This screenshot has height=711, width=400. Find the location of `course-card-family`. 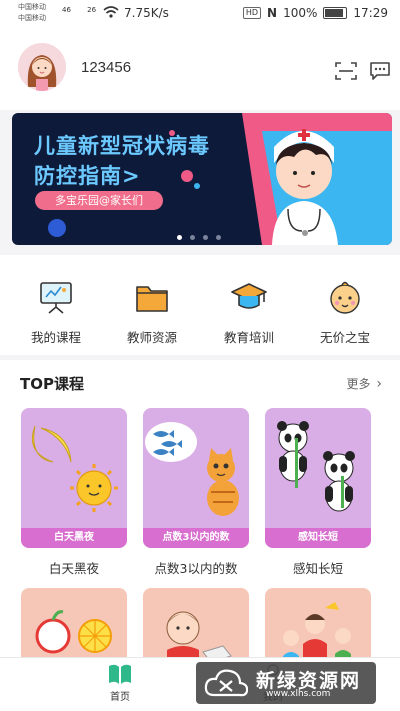

course-card-family is located at coordinates (318, 628).